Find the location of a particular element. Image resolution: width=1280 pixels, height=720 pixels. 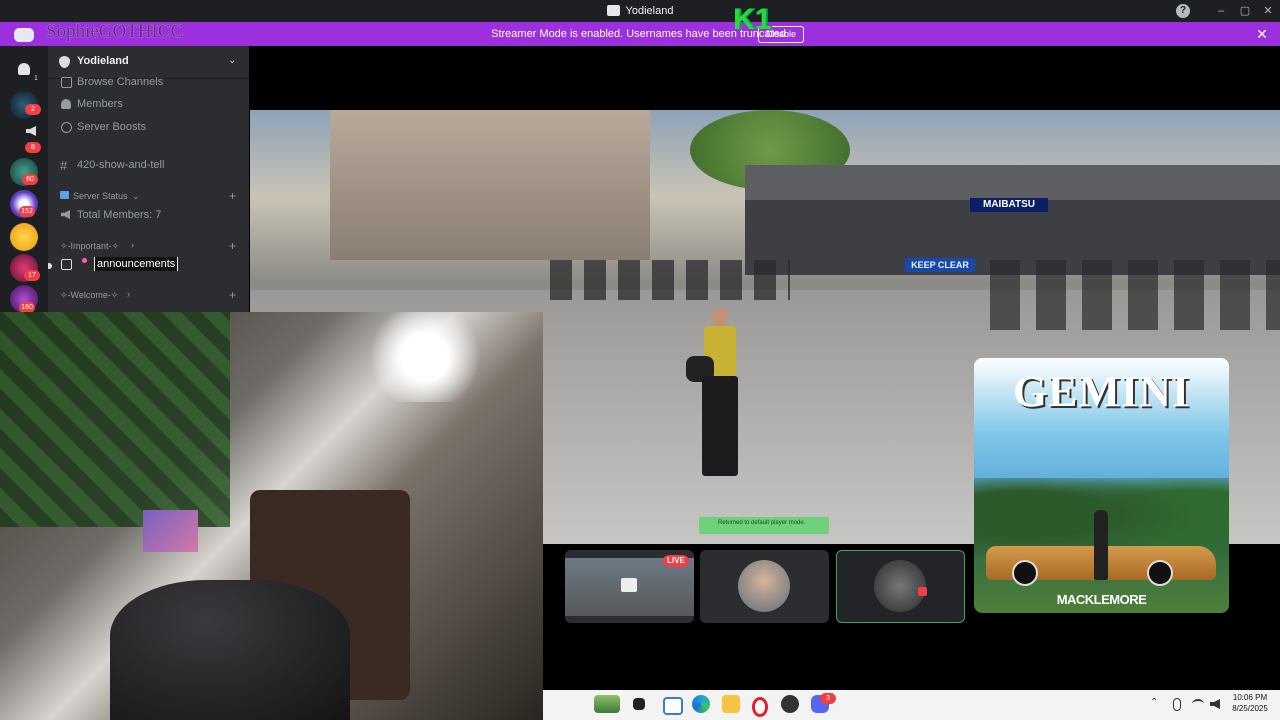

app-logo-icon is located at coordinates (613, 10).